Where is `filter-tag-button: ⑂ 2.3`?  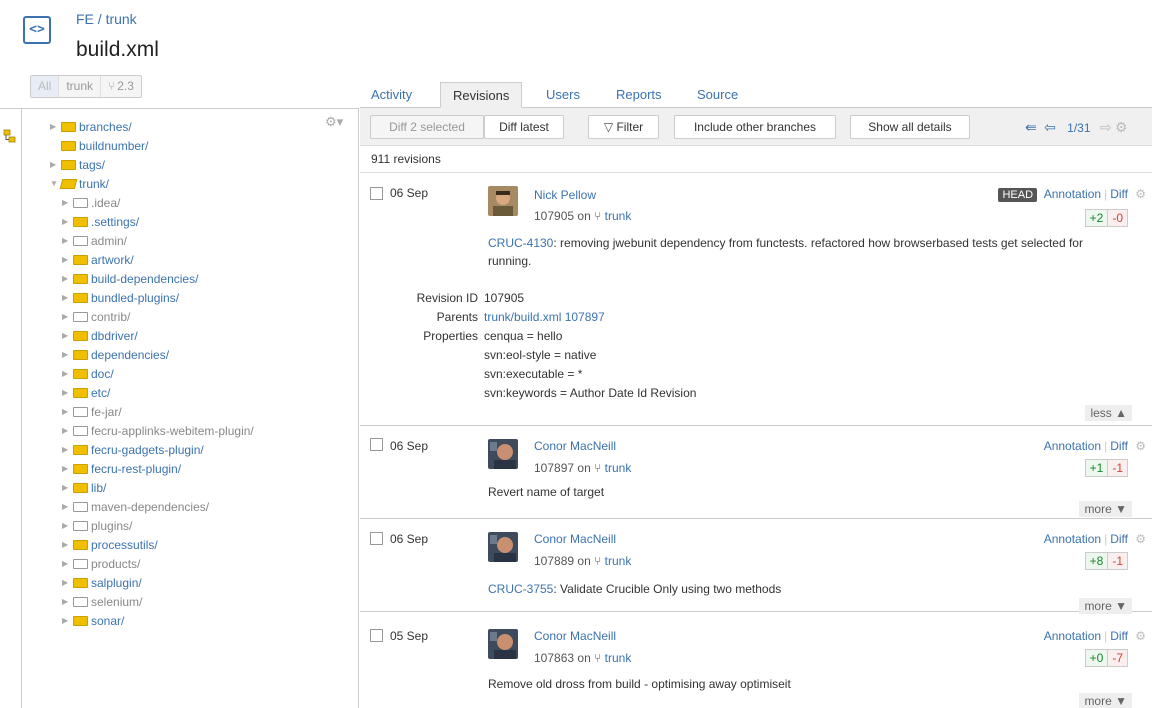 filter-tag-button: ⑂ 2.3 is located at coordinates (121, 86).